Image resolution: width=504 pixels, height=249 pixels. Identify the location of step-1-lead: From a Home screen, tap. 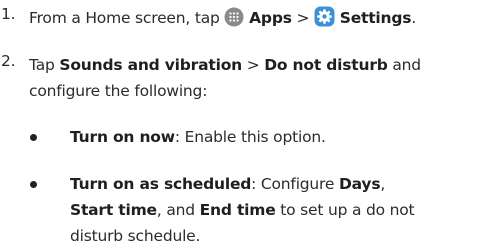
(127, 18).